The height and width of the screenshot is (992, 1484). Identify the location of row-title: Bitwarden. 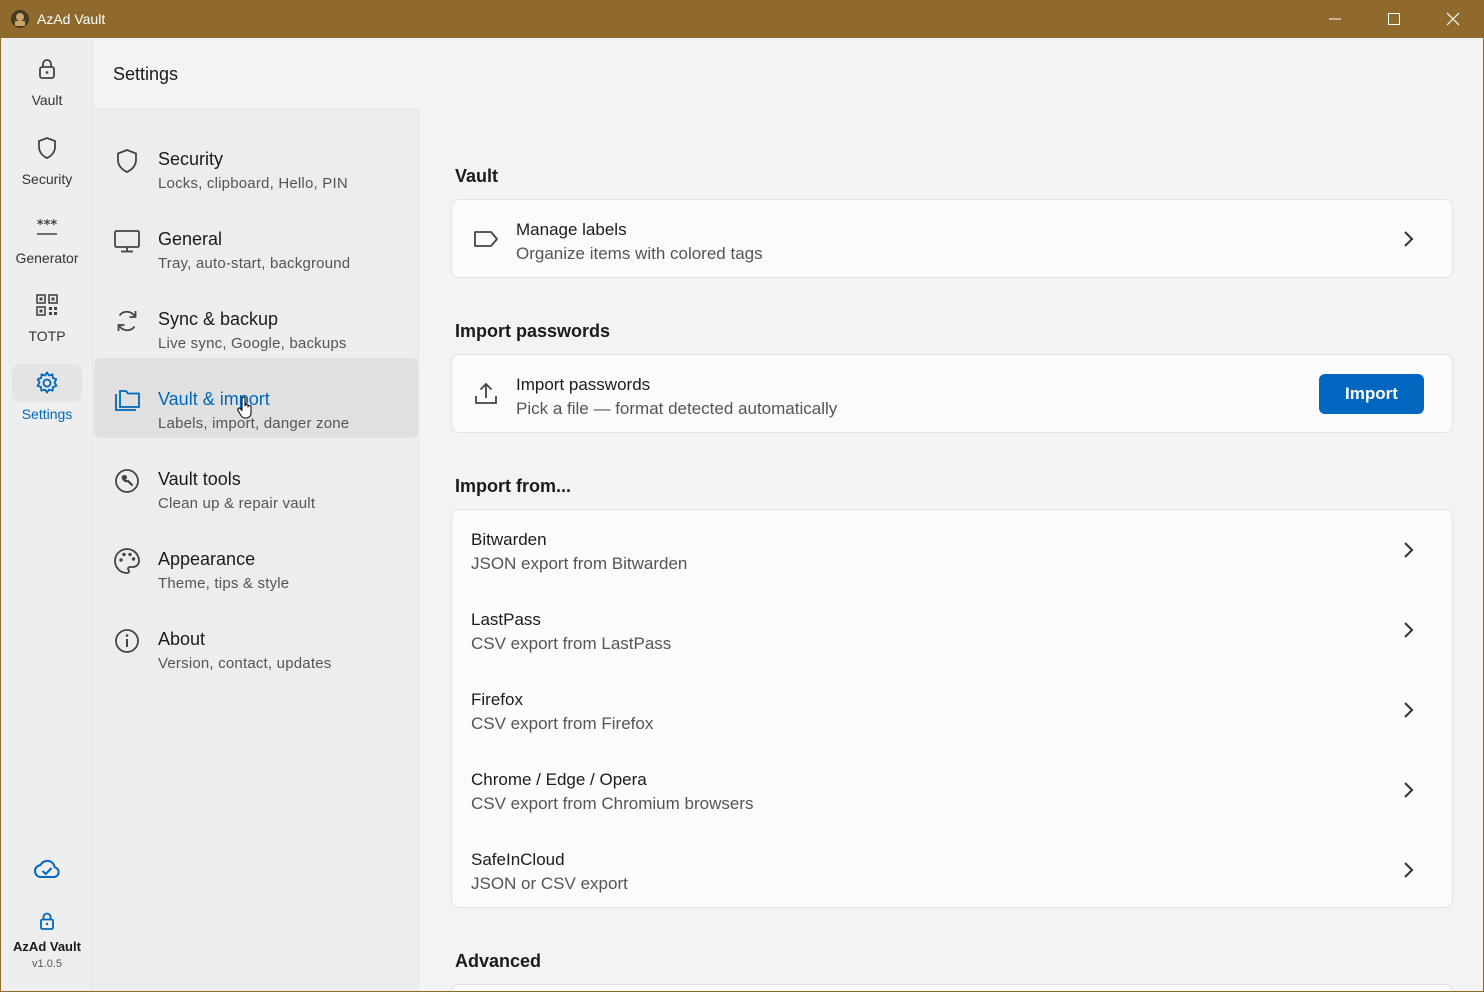
(509, 539).